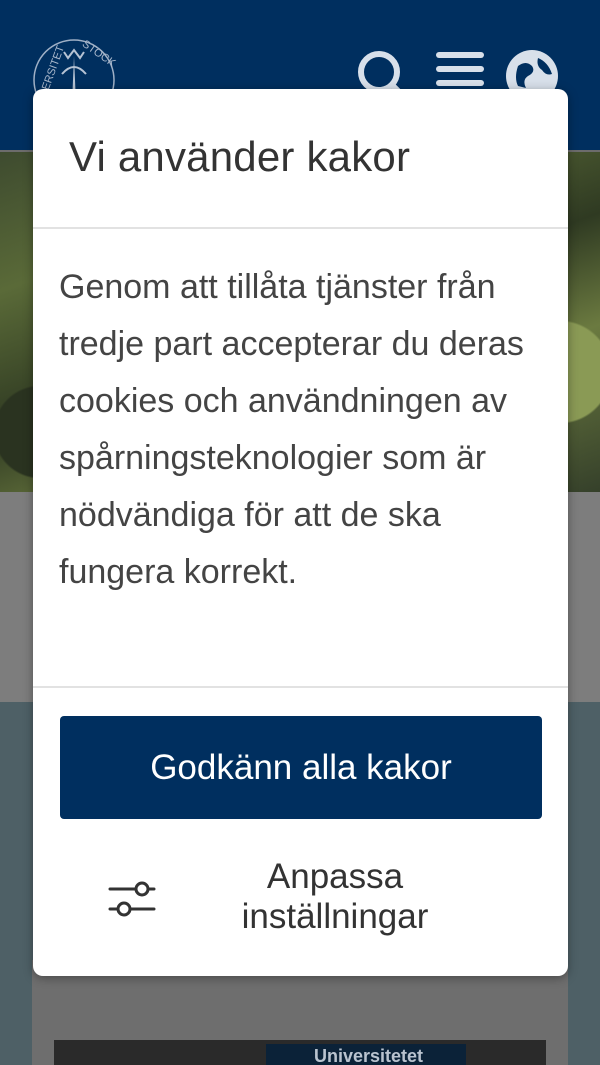 The width and height of the screenshot is (600, 1065). I want to click on sliders-icon, so click(132, 899).